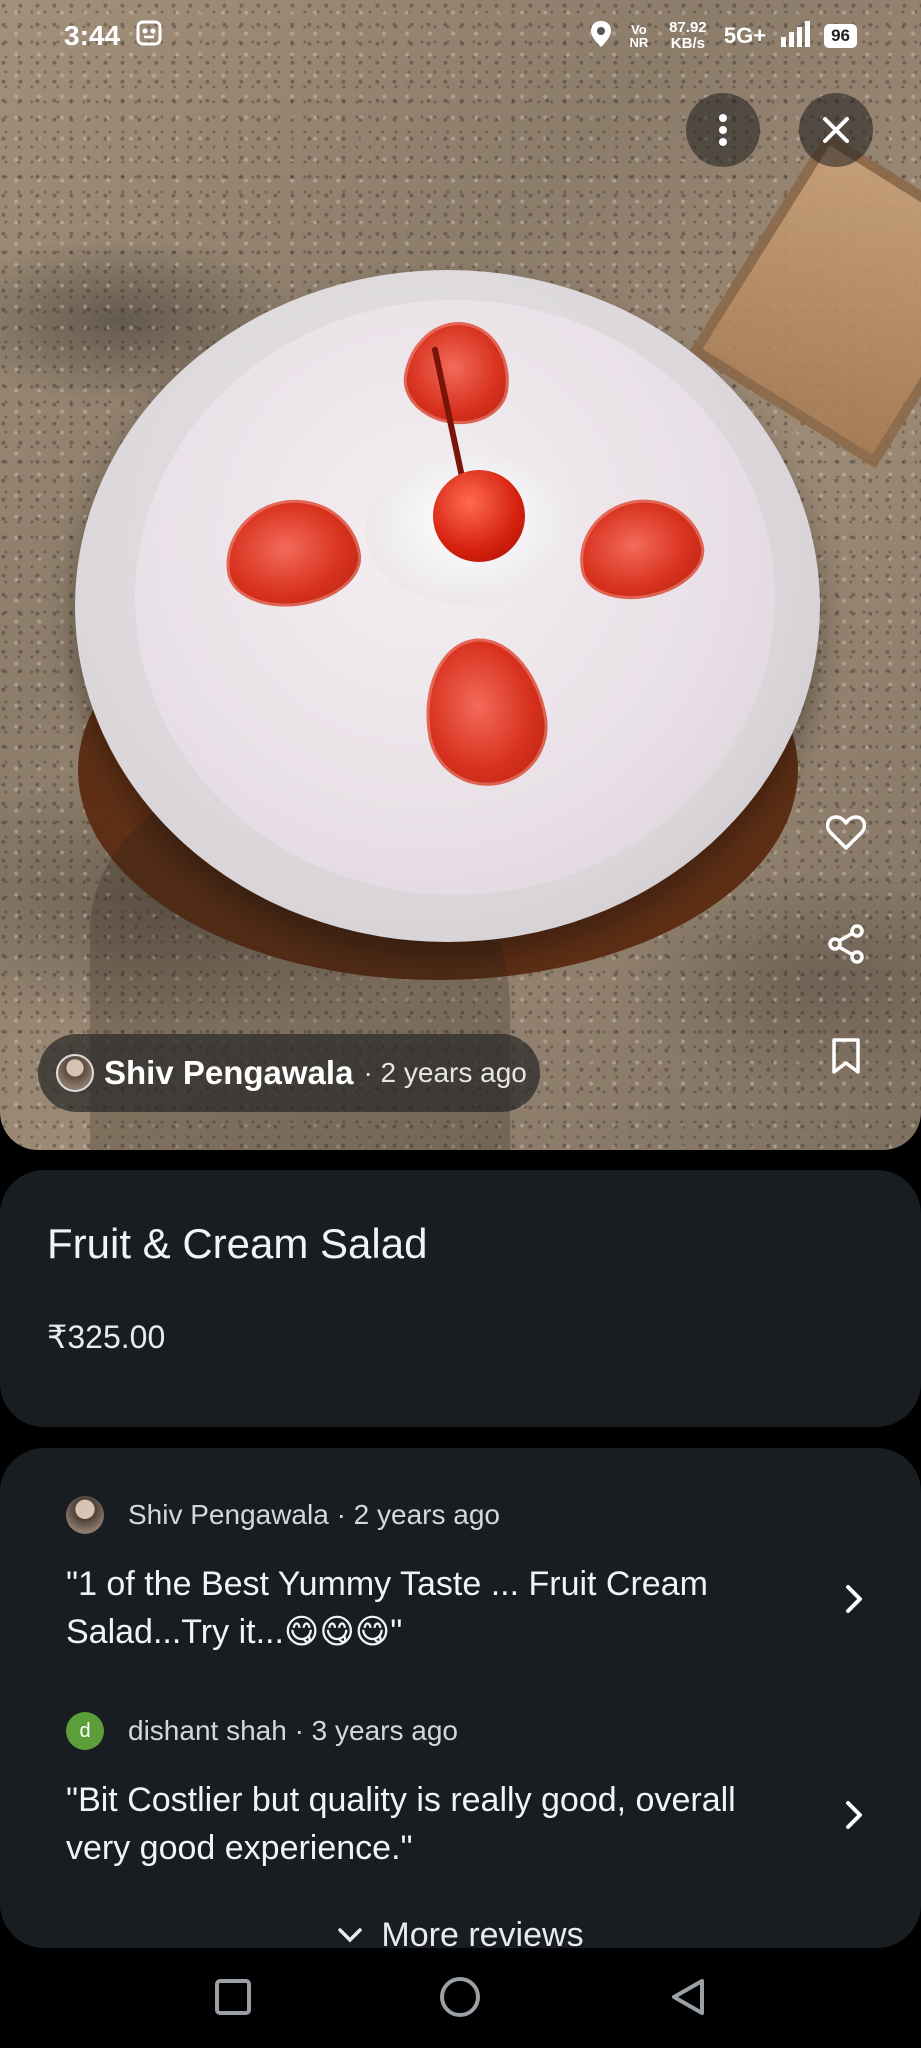 This screenshot has width=921, height=2048. Describe the element at coordinates (85, 1515) in the screenshot. I see `reviewer-avatar` at that location.